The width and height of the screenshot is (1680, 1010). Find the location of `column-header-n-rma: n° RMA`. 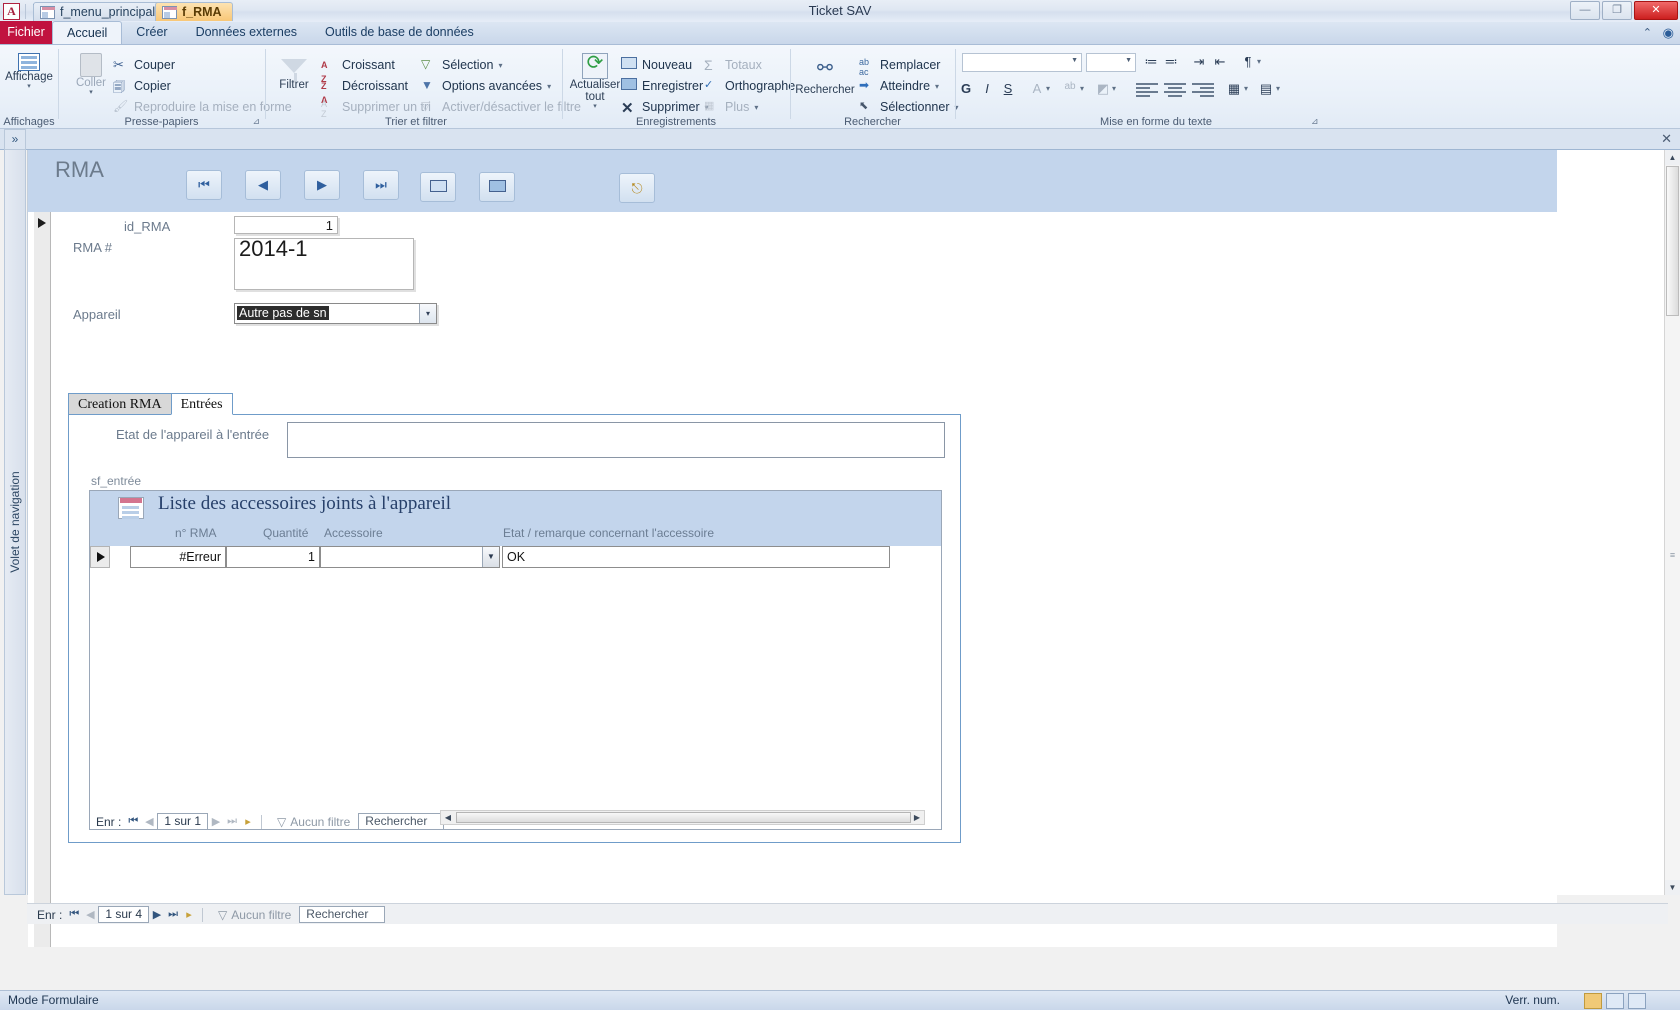

column-header-n-rma: n° RMA is located at coordinates (195, 533).